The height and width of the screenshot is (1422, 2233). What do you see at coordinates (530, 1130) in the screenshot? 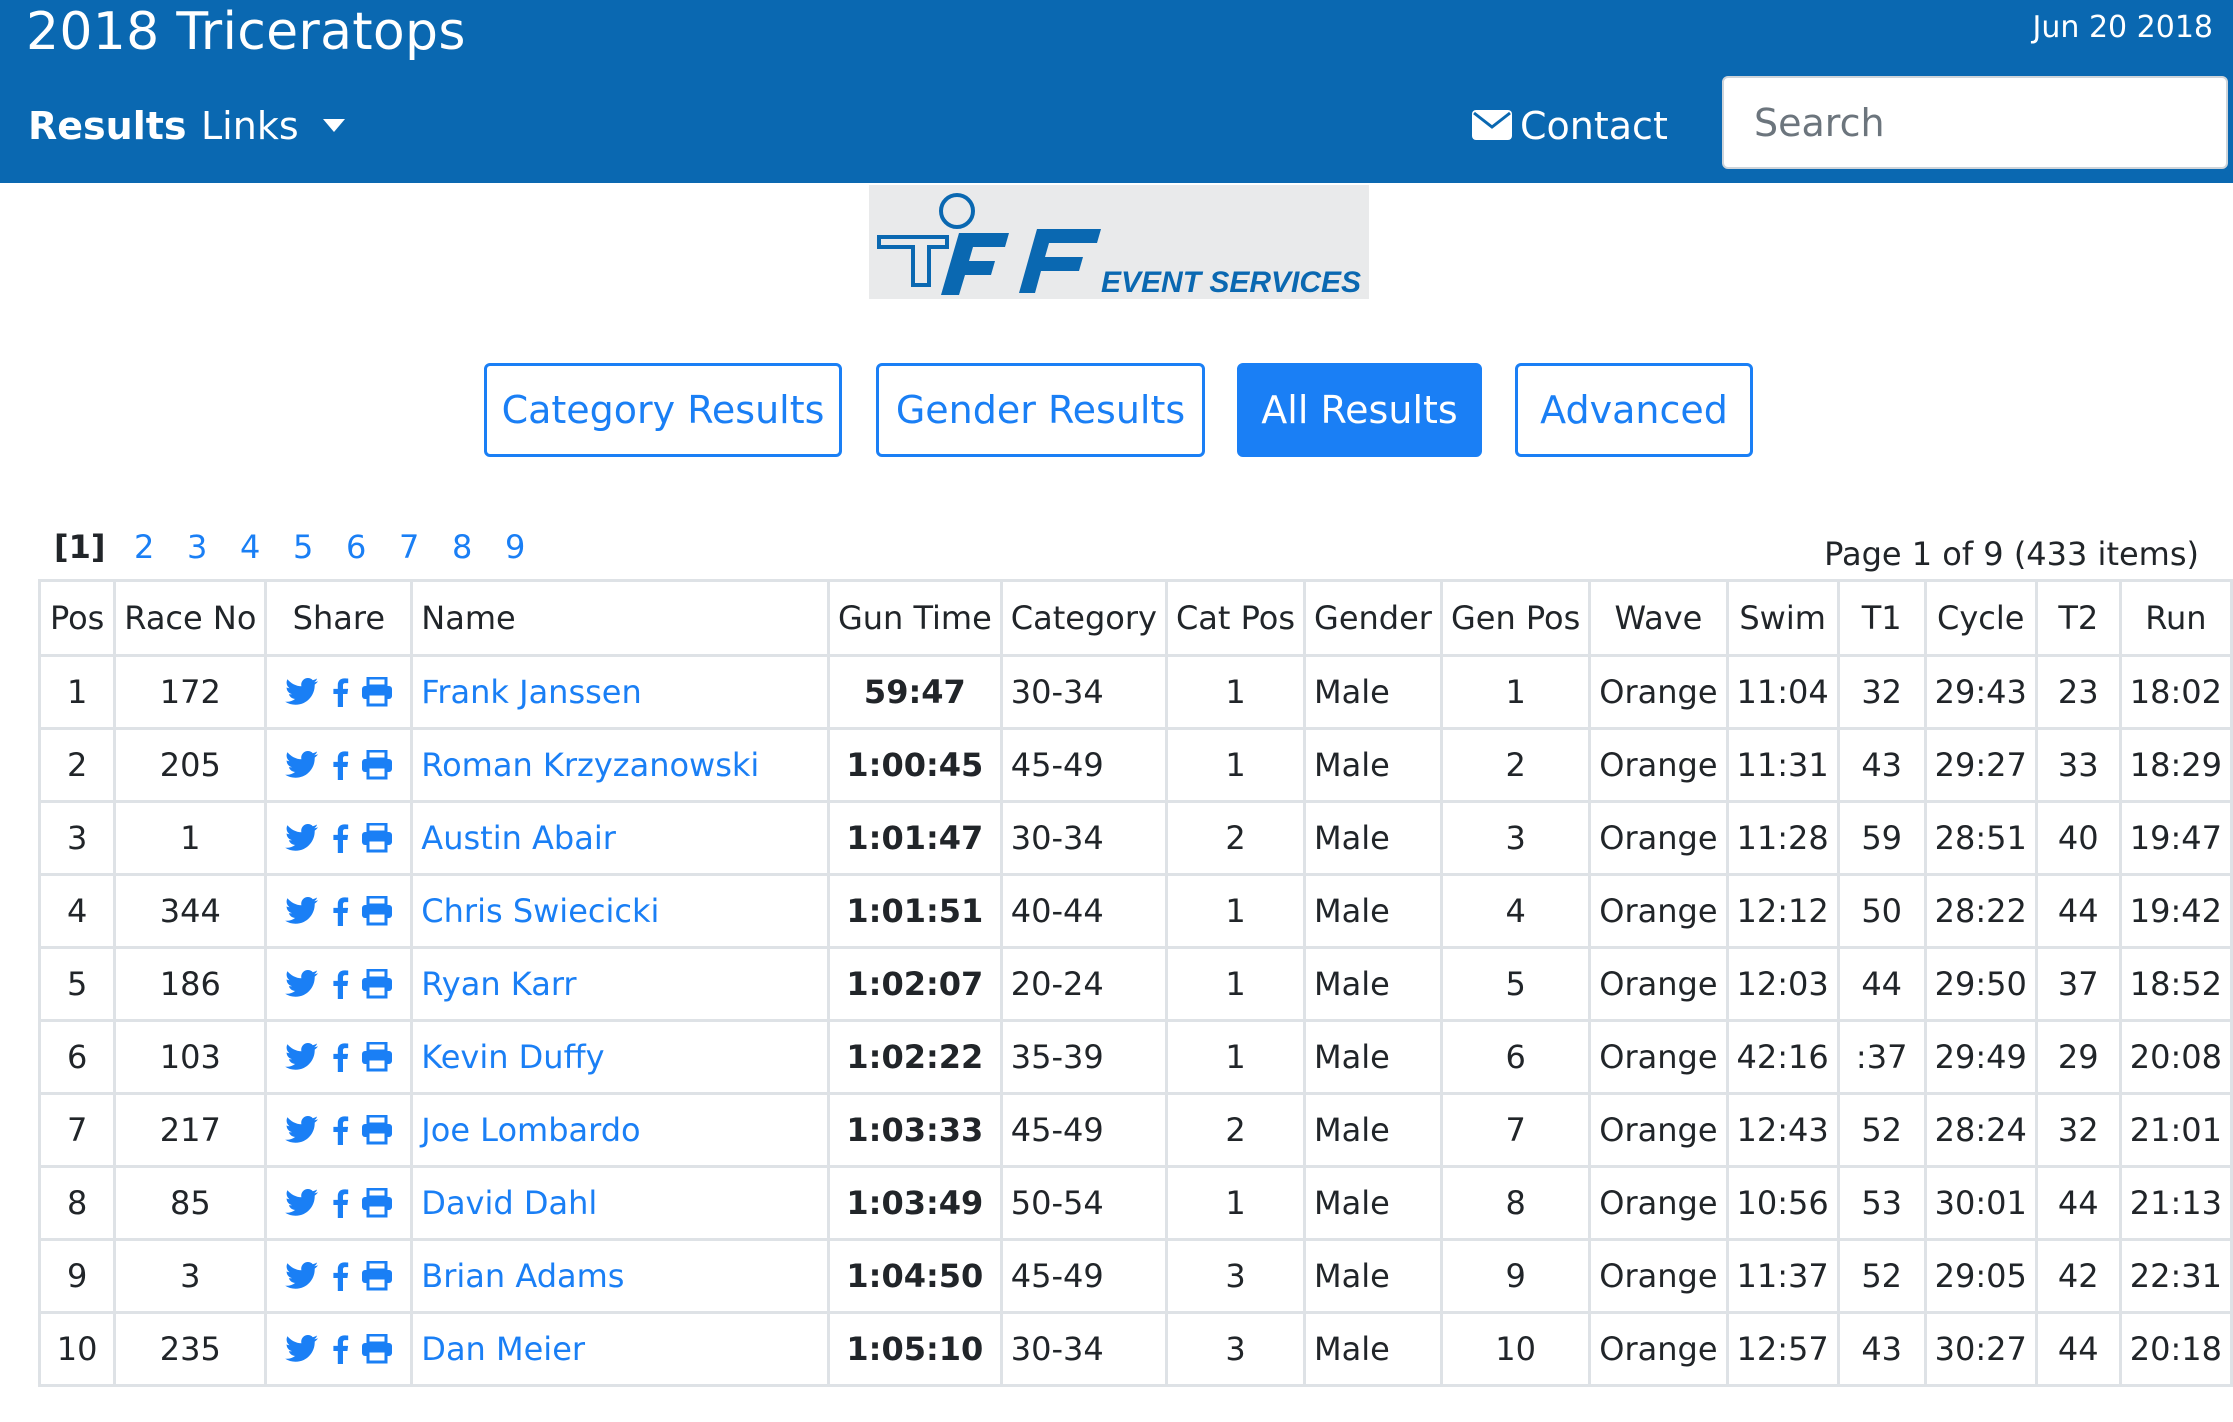
I see `athlete-name-link: Joe Lombardo` at bounding box center [530, 1130].